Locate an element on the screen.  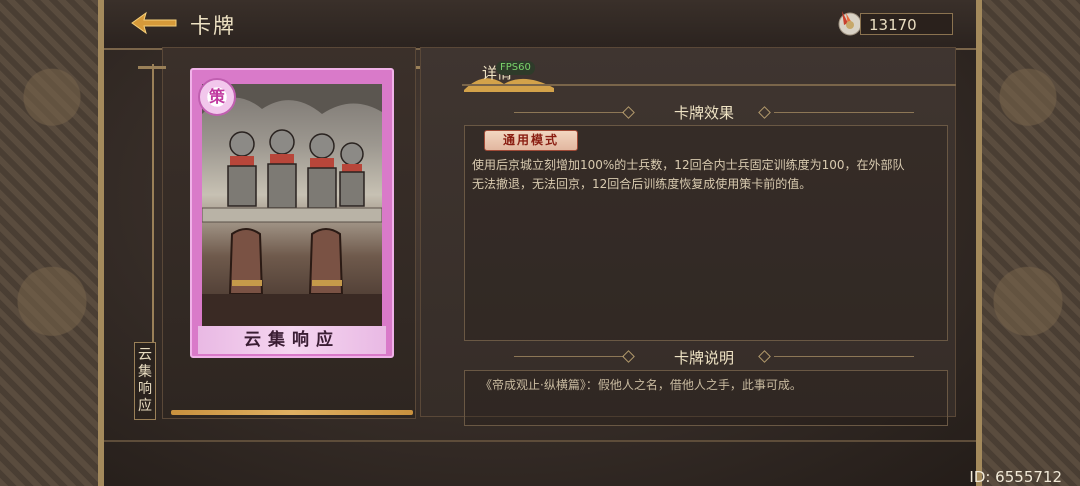
left-decorative-panel is located at coordinates (52, 243).